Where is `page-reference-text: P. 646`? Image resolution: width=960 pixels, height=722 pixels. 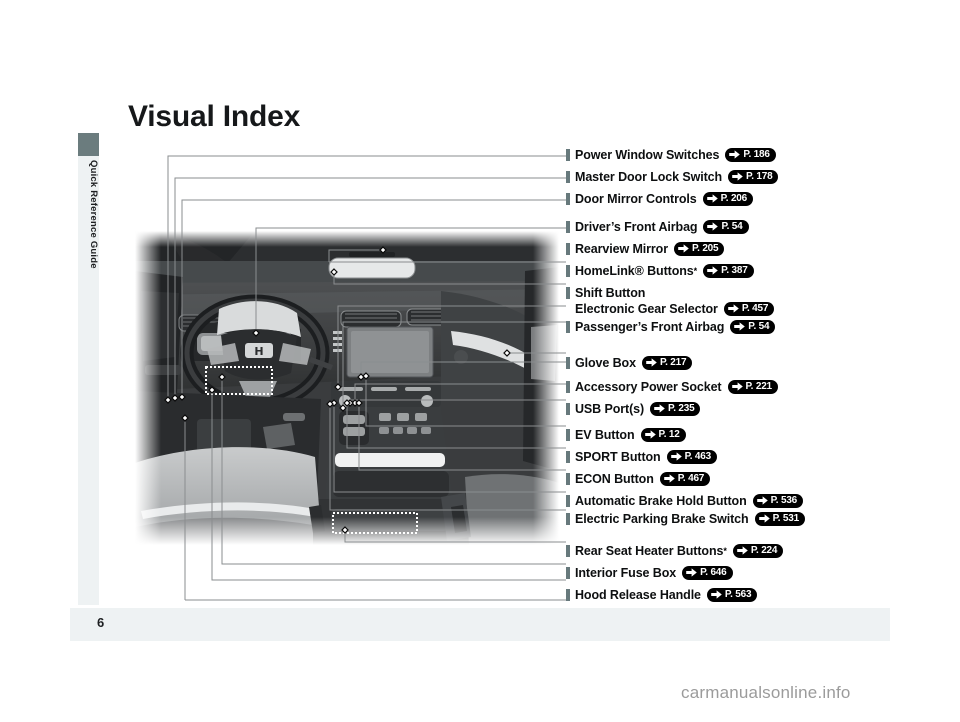
page-reference-text: P. 646 is located at coordinates (713, 572).